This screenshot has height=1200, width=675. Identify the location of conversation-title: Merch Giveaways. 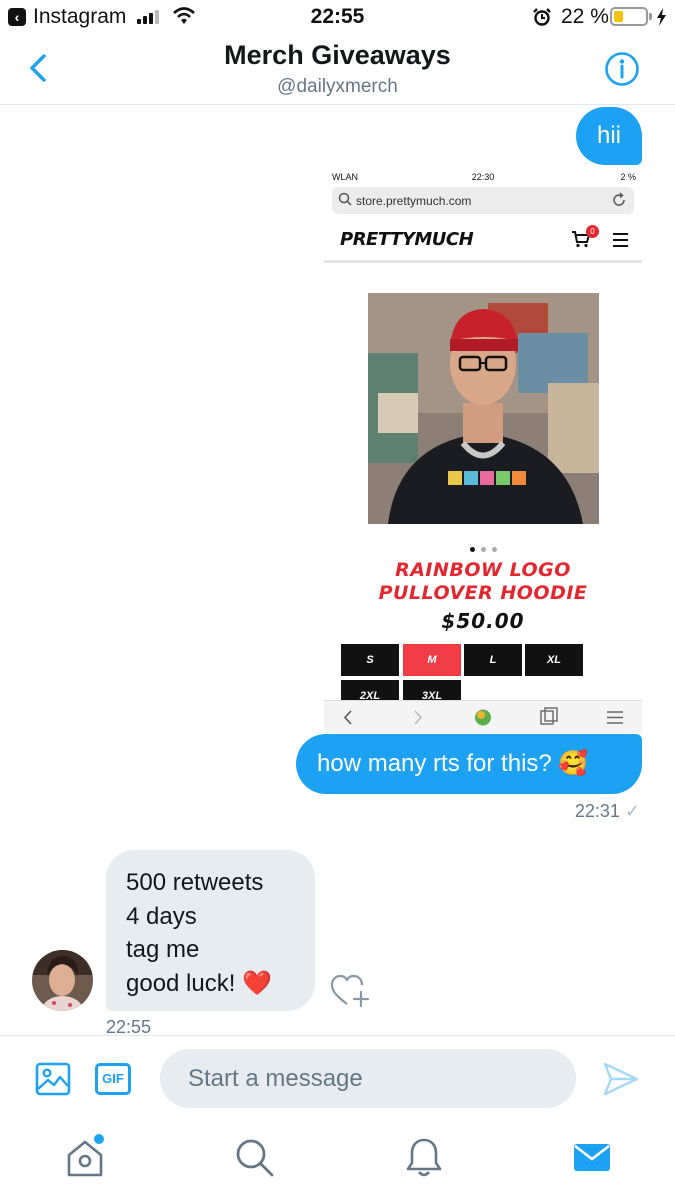
(337, 55).